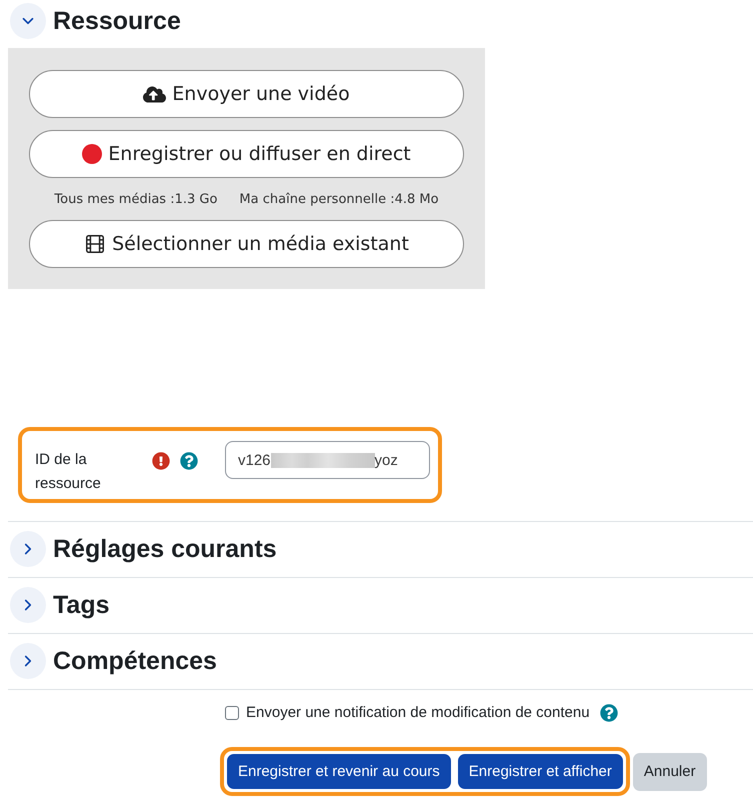 The width and height of the screenshot is (753, 797). Describe the element at coordinates (165, 549) in the screenshot. I see `section-title: Réglages courants` at that location.